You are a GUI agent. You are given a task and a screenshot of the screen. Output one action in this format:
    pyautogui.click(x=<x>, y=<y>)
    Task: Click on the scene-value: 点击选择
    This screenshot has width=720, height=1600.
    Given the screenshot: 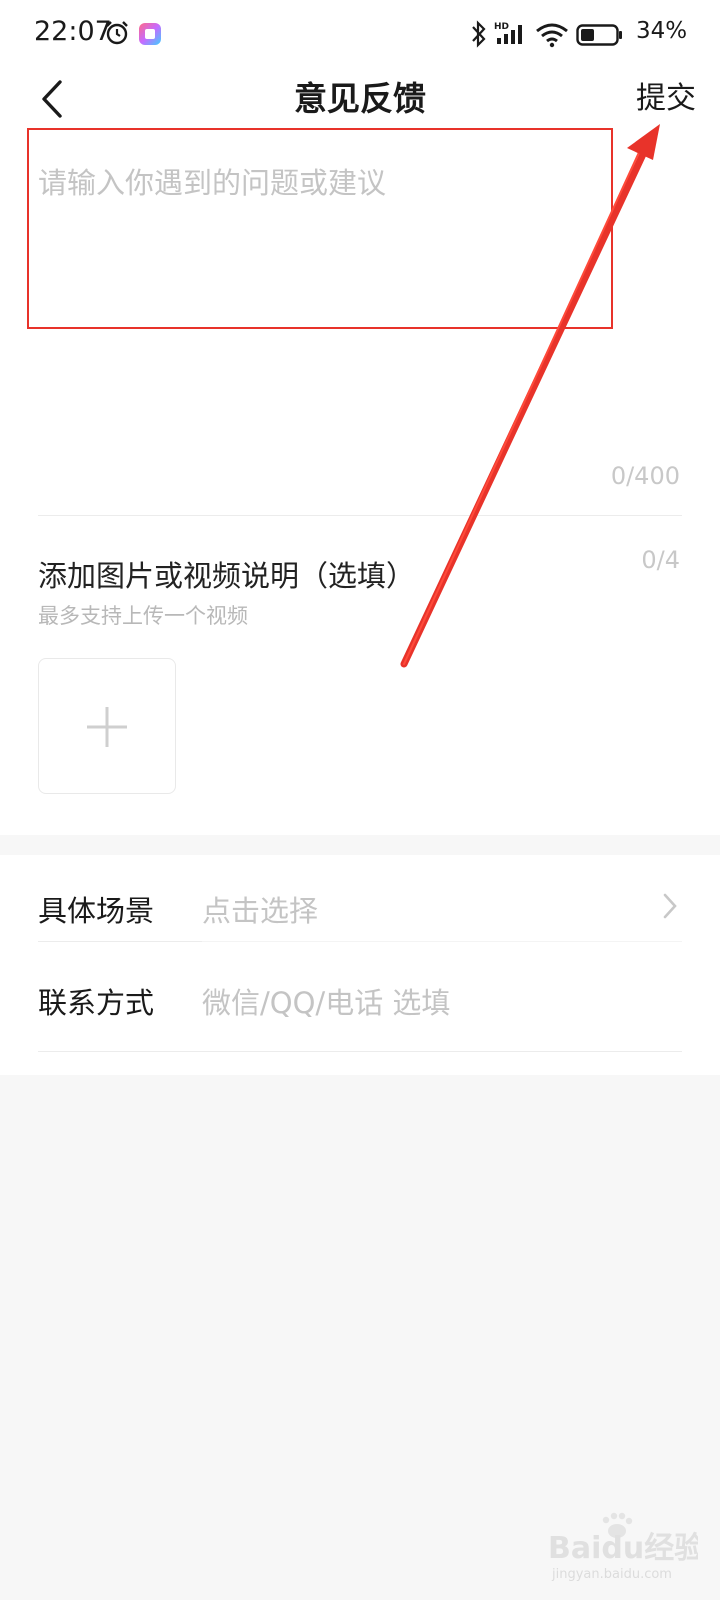 What is the action you would take?
    pyautogui.click(x=260, y=911)
    